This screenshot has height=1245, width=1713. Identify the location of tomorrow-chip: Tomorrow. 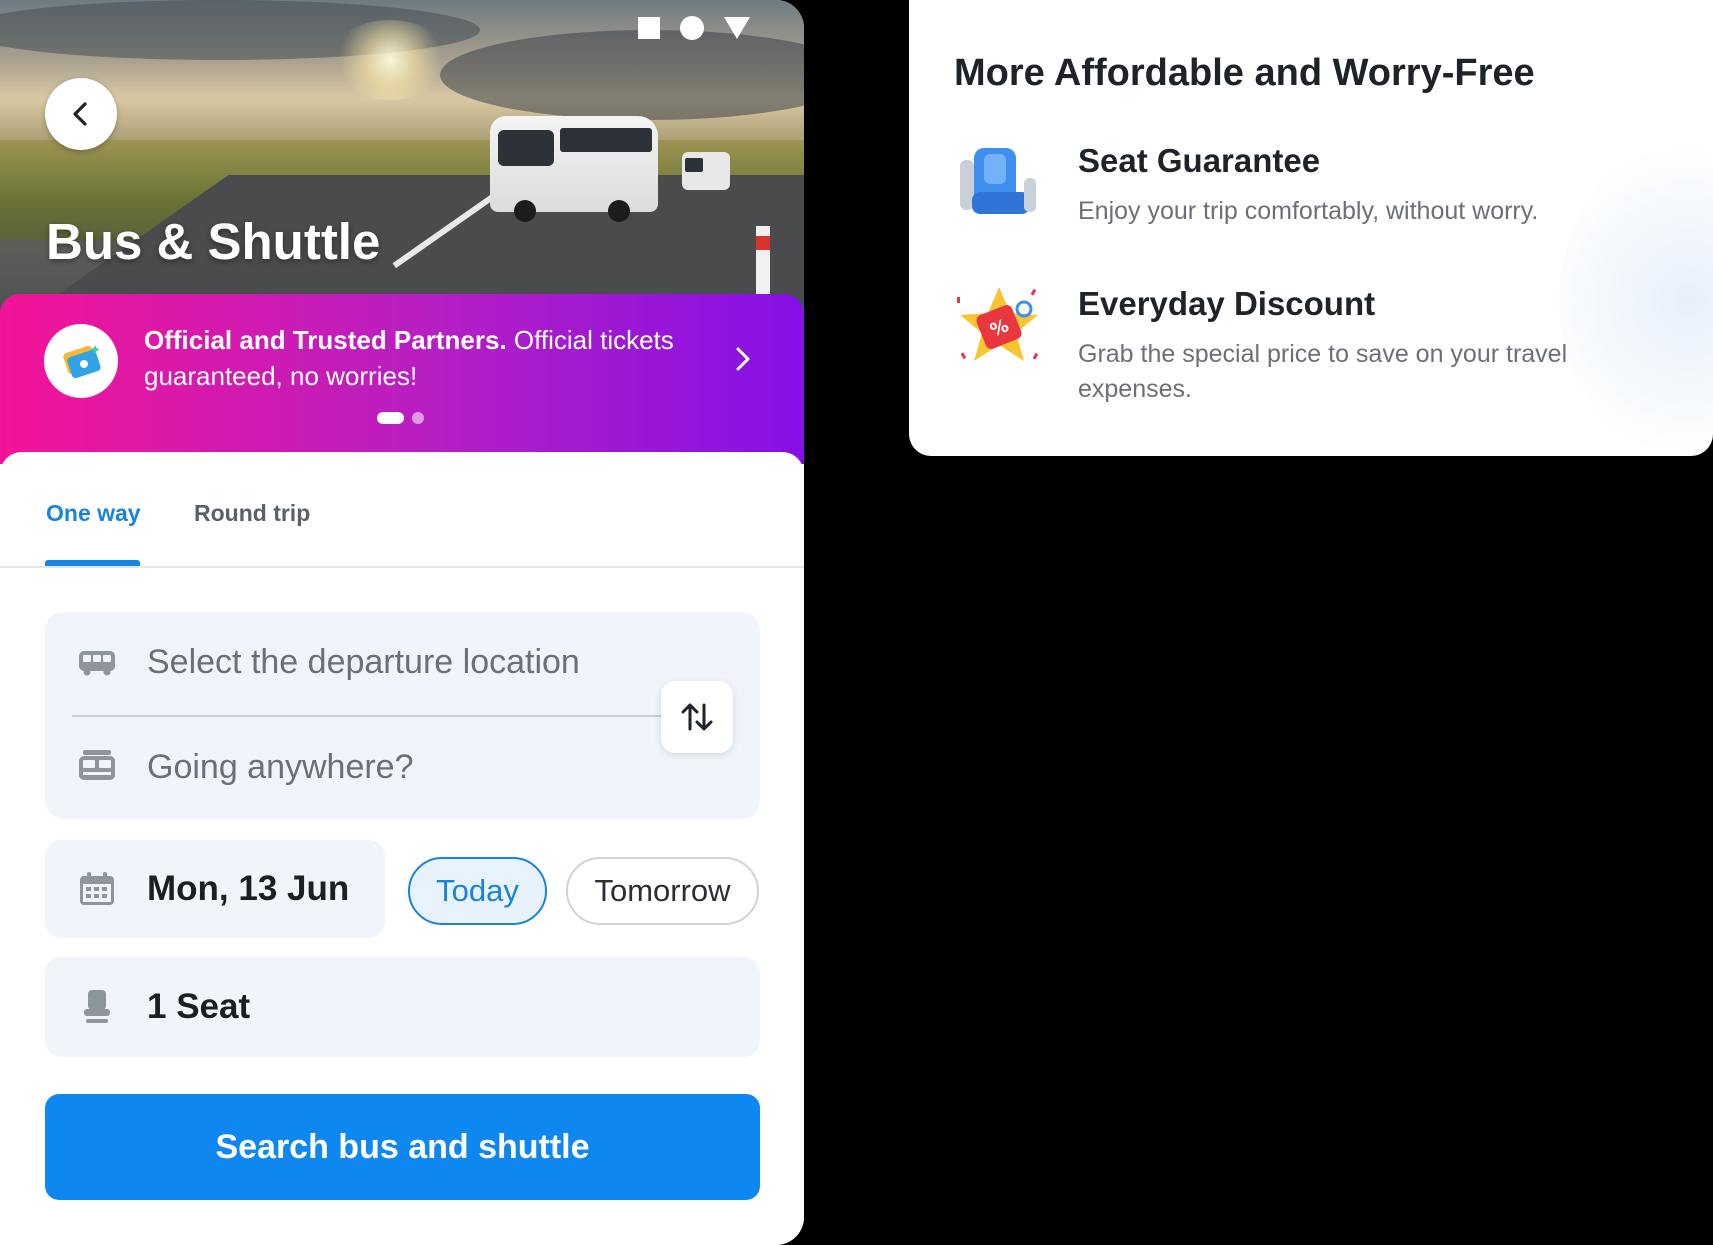
(662, 891).